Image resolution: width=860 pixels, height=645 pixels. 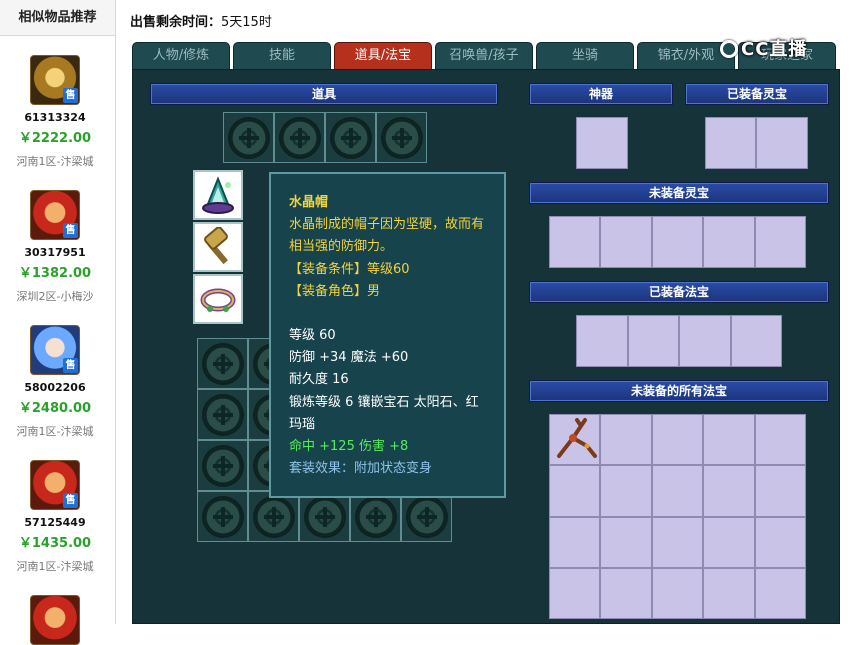 What do you see at coordinates (601, 94) in the screenshot?
I see `artifact-section-header: 神器` at bounding box center [601, 94].